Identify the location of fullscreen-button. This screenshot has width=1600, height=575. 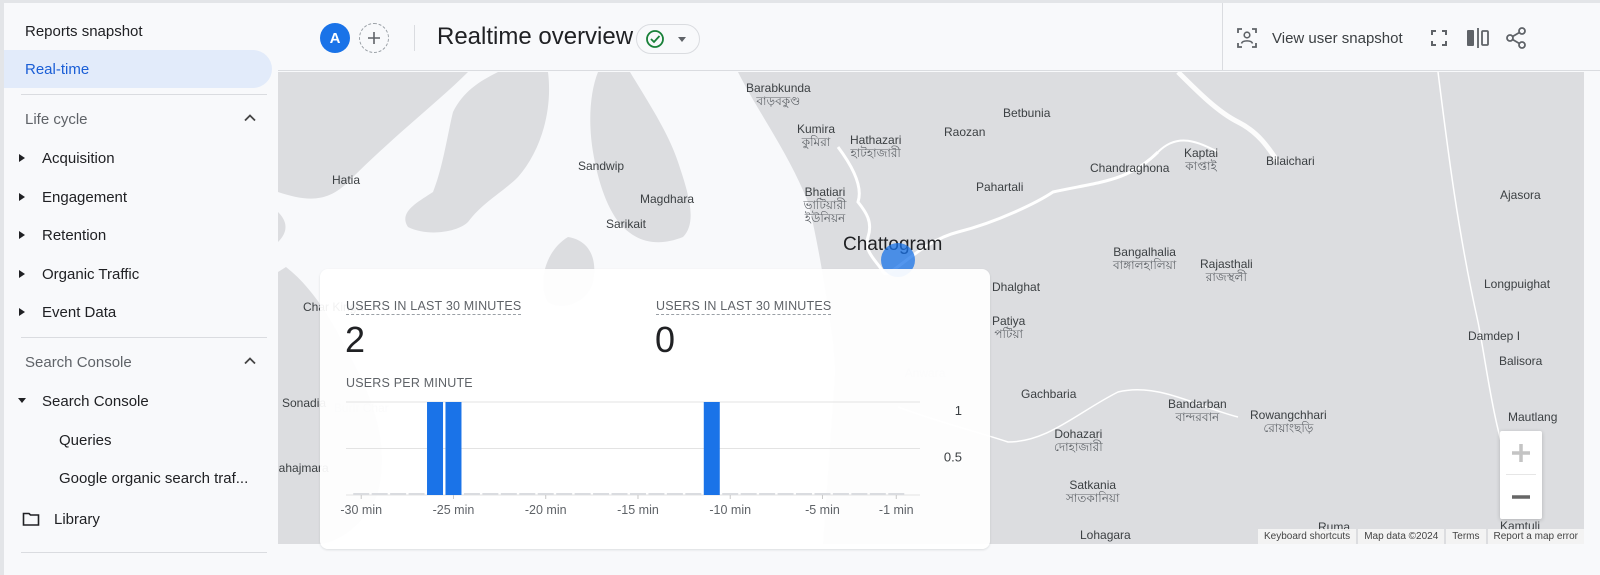
(1439, 38).